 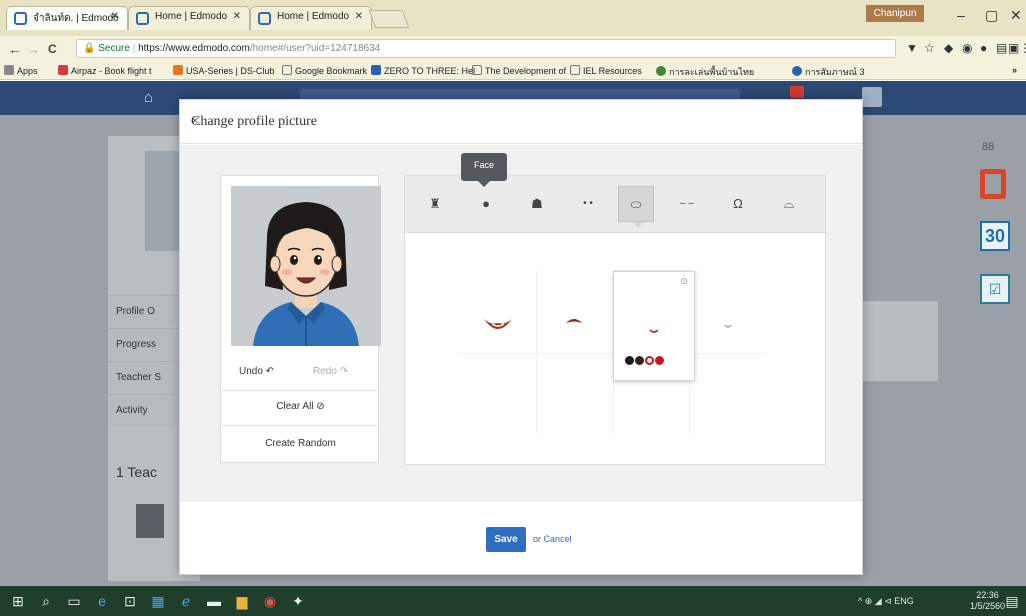 I want to click on chrome-icon: ◉, so click(x=270, y=601).